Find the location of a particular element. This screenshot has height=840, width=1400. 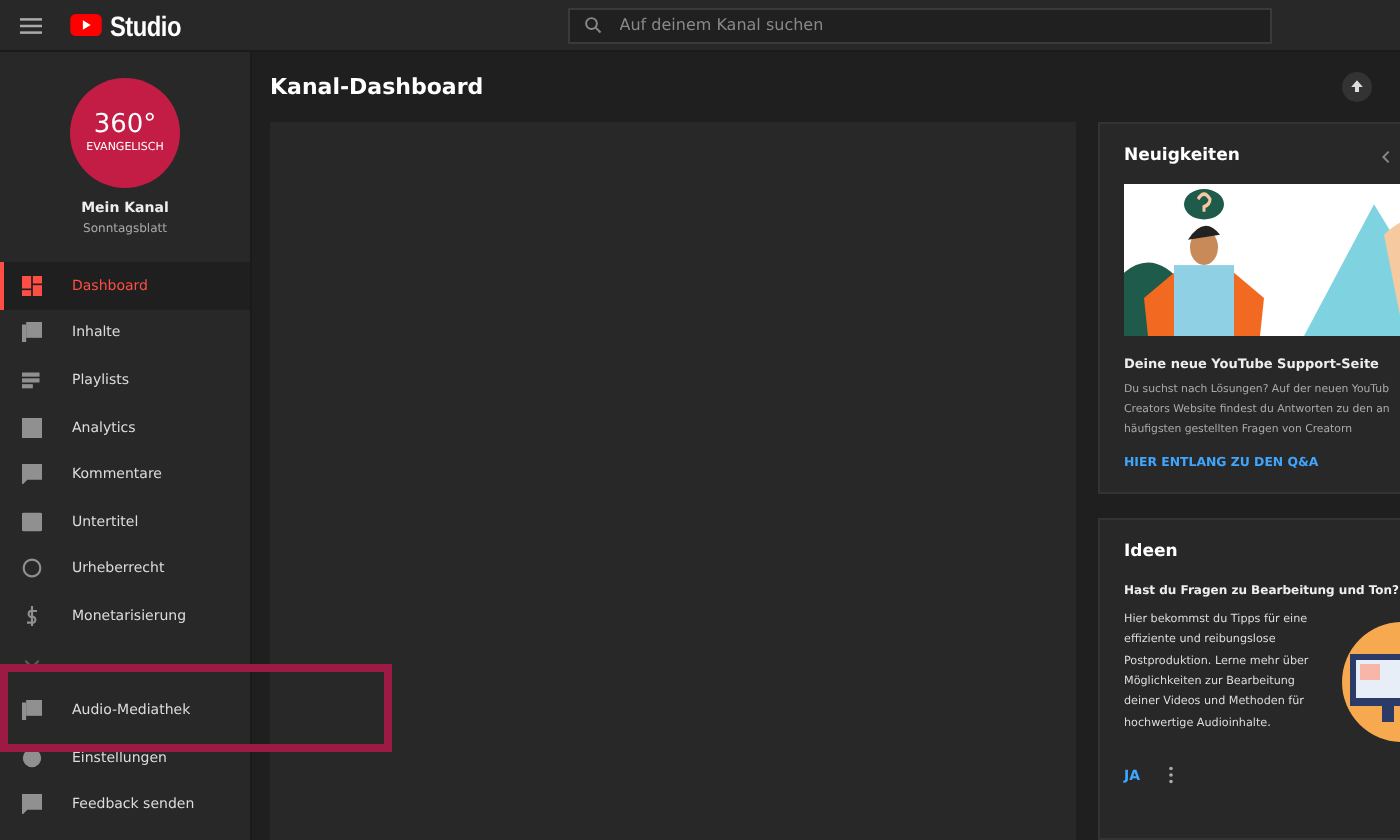

menu-icon is located at coordinates (31, 25).